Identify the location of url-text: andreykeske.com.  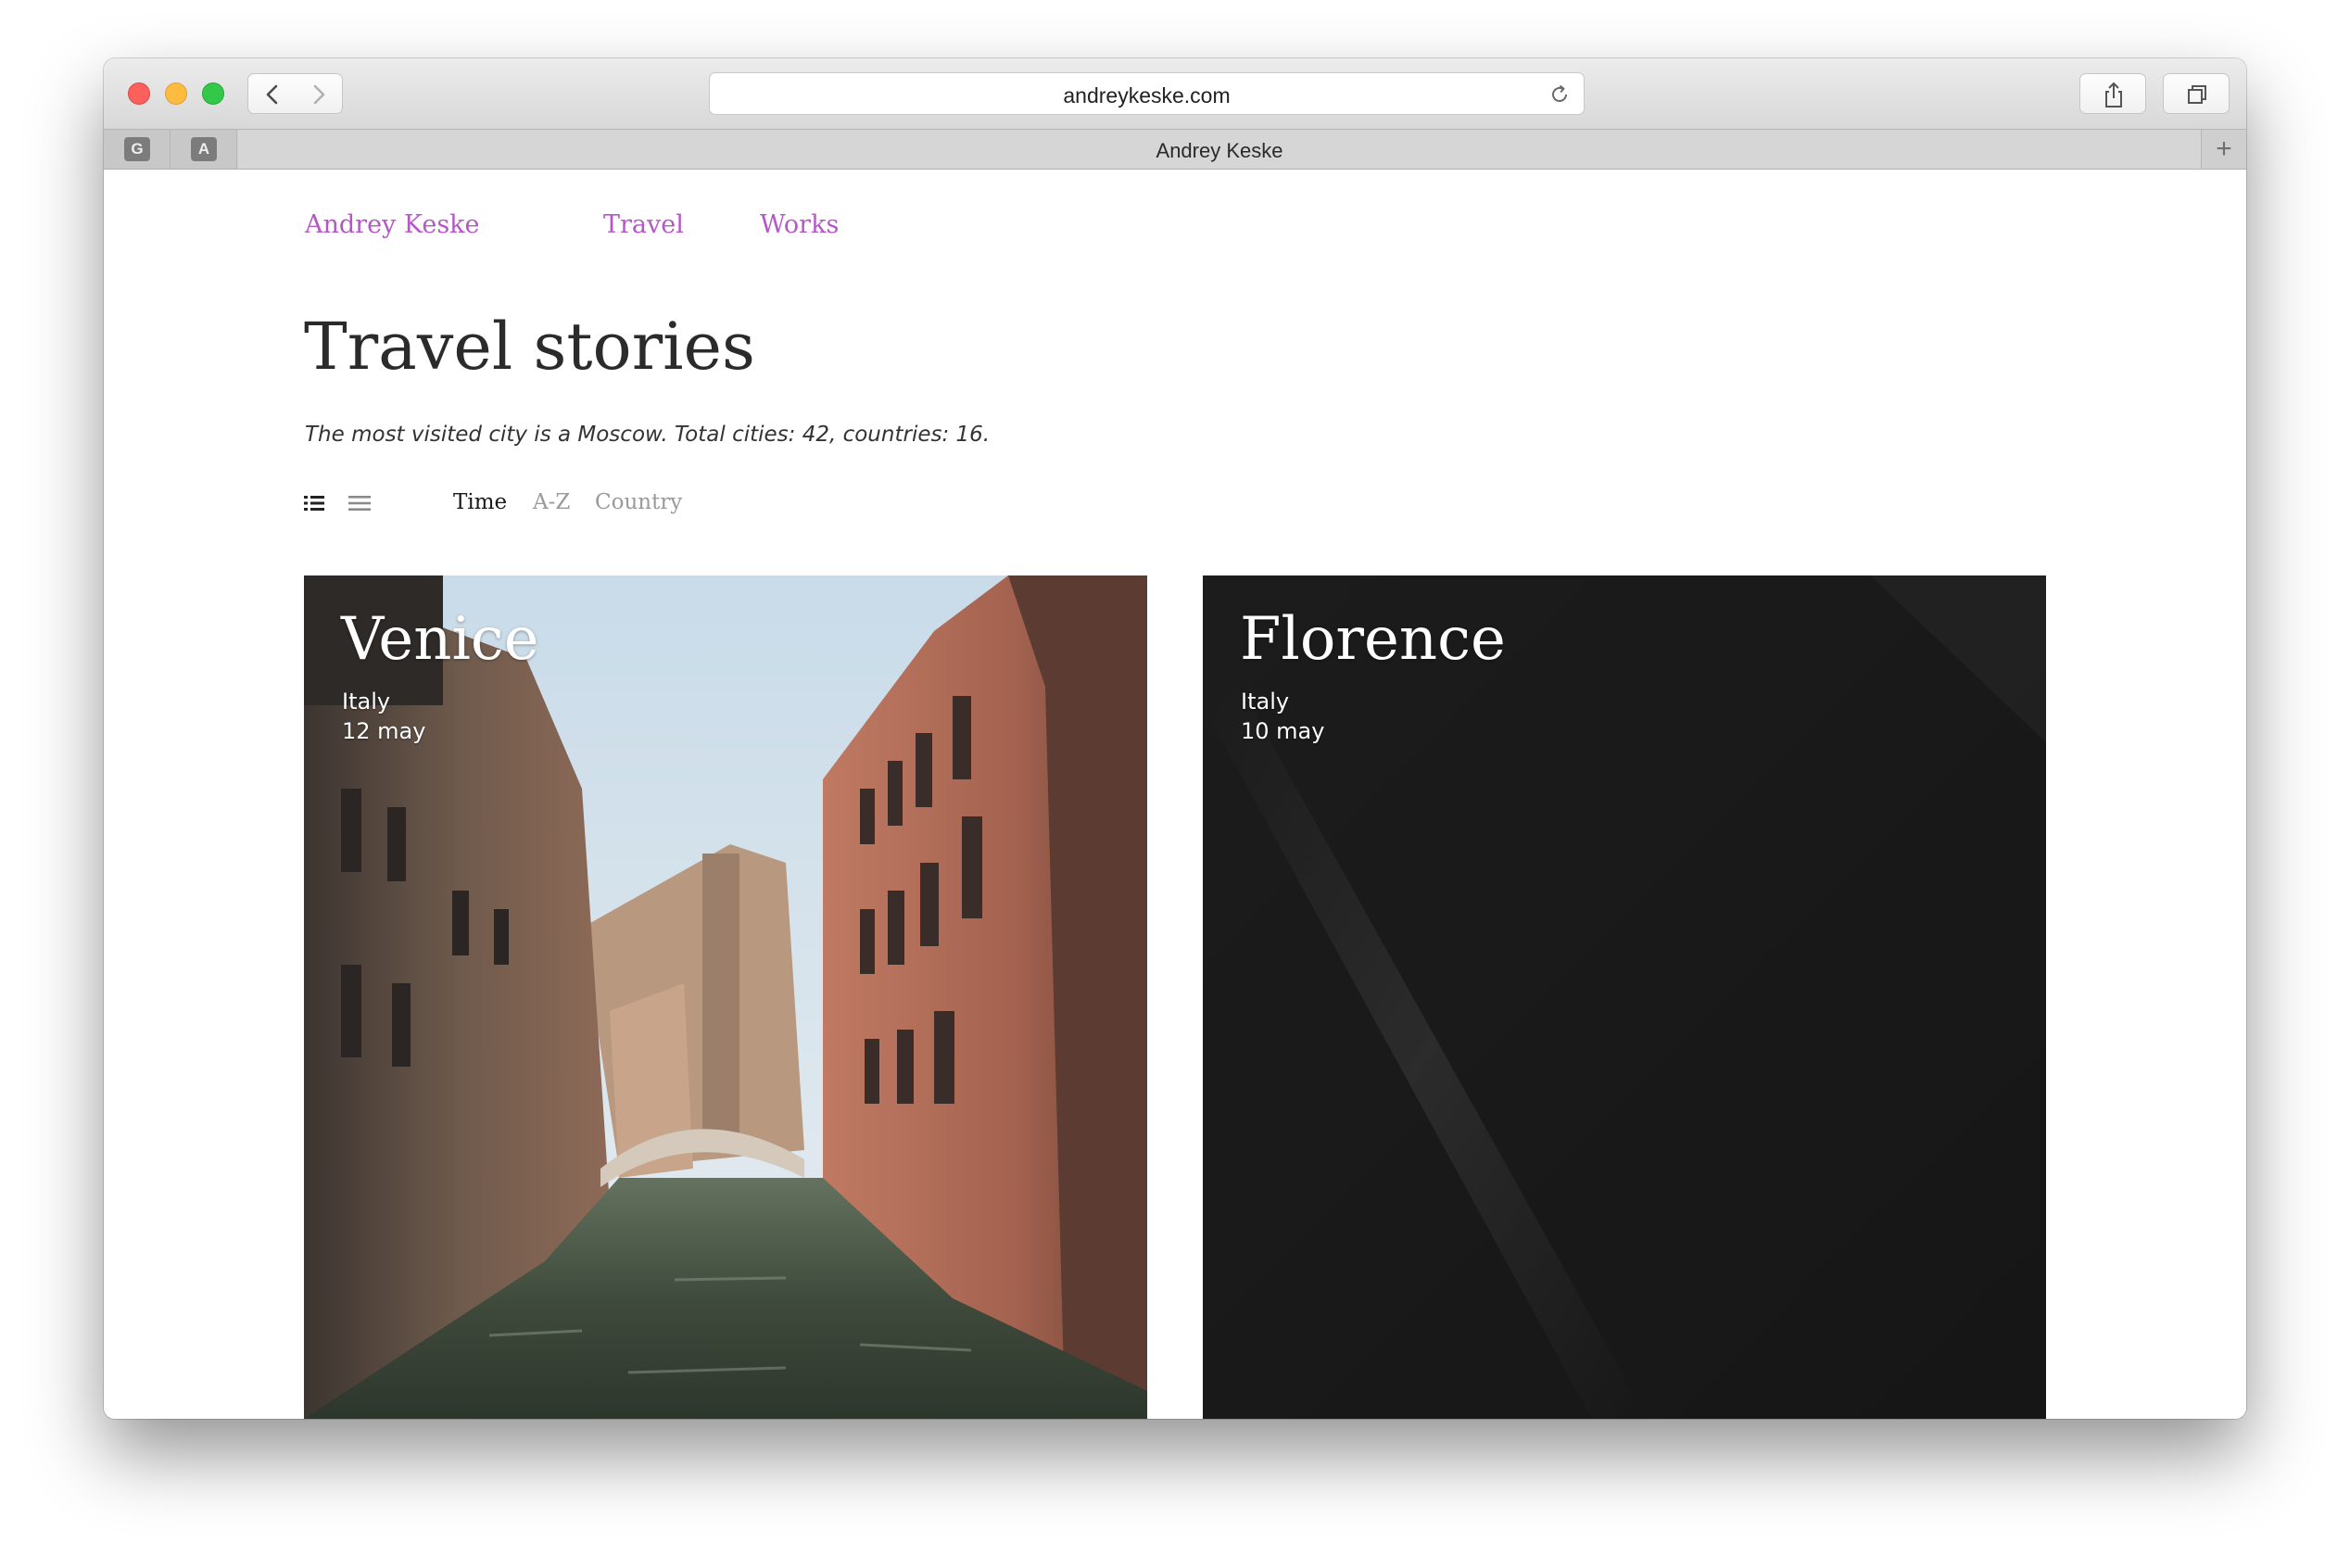
(1147, 95).